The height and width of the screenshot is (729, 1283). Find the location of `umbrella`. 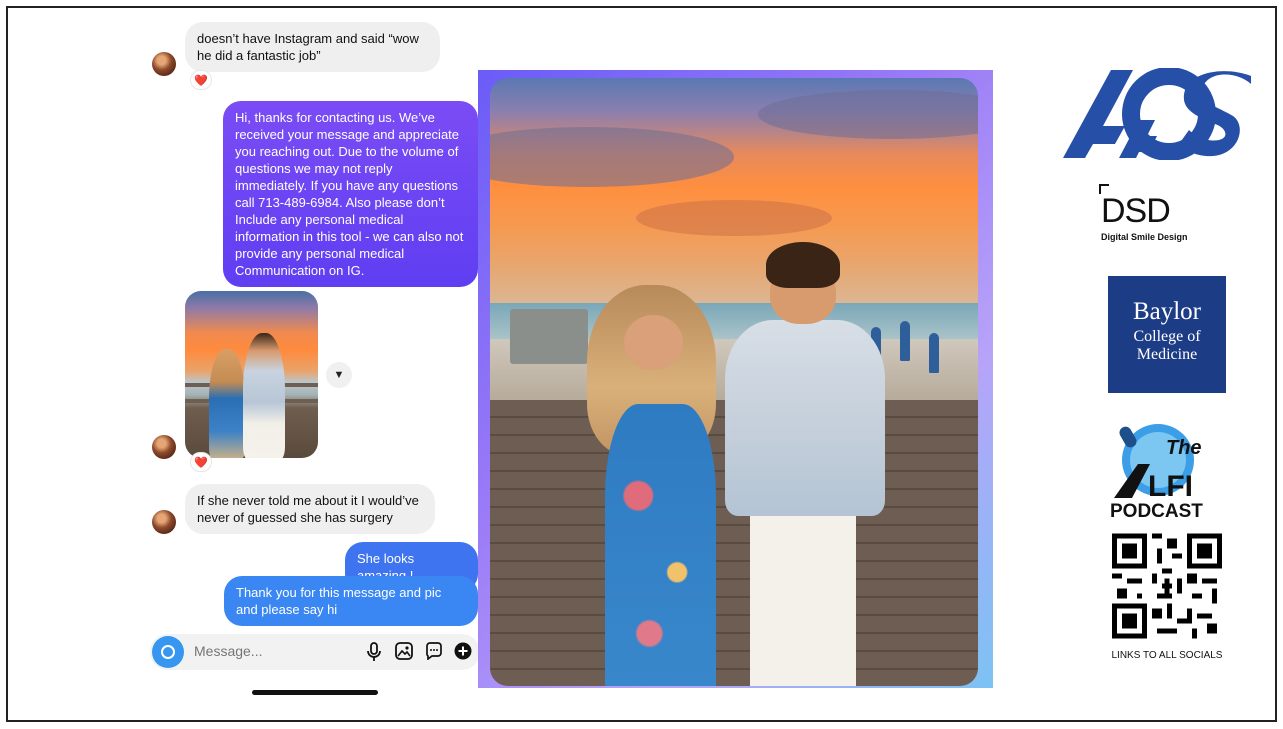

umbrella is located at coordinates (934, 353).